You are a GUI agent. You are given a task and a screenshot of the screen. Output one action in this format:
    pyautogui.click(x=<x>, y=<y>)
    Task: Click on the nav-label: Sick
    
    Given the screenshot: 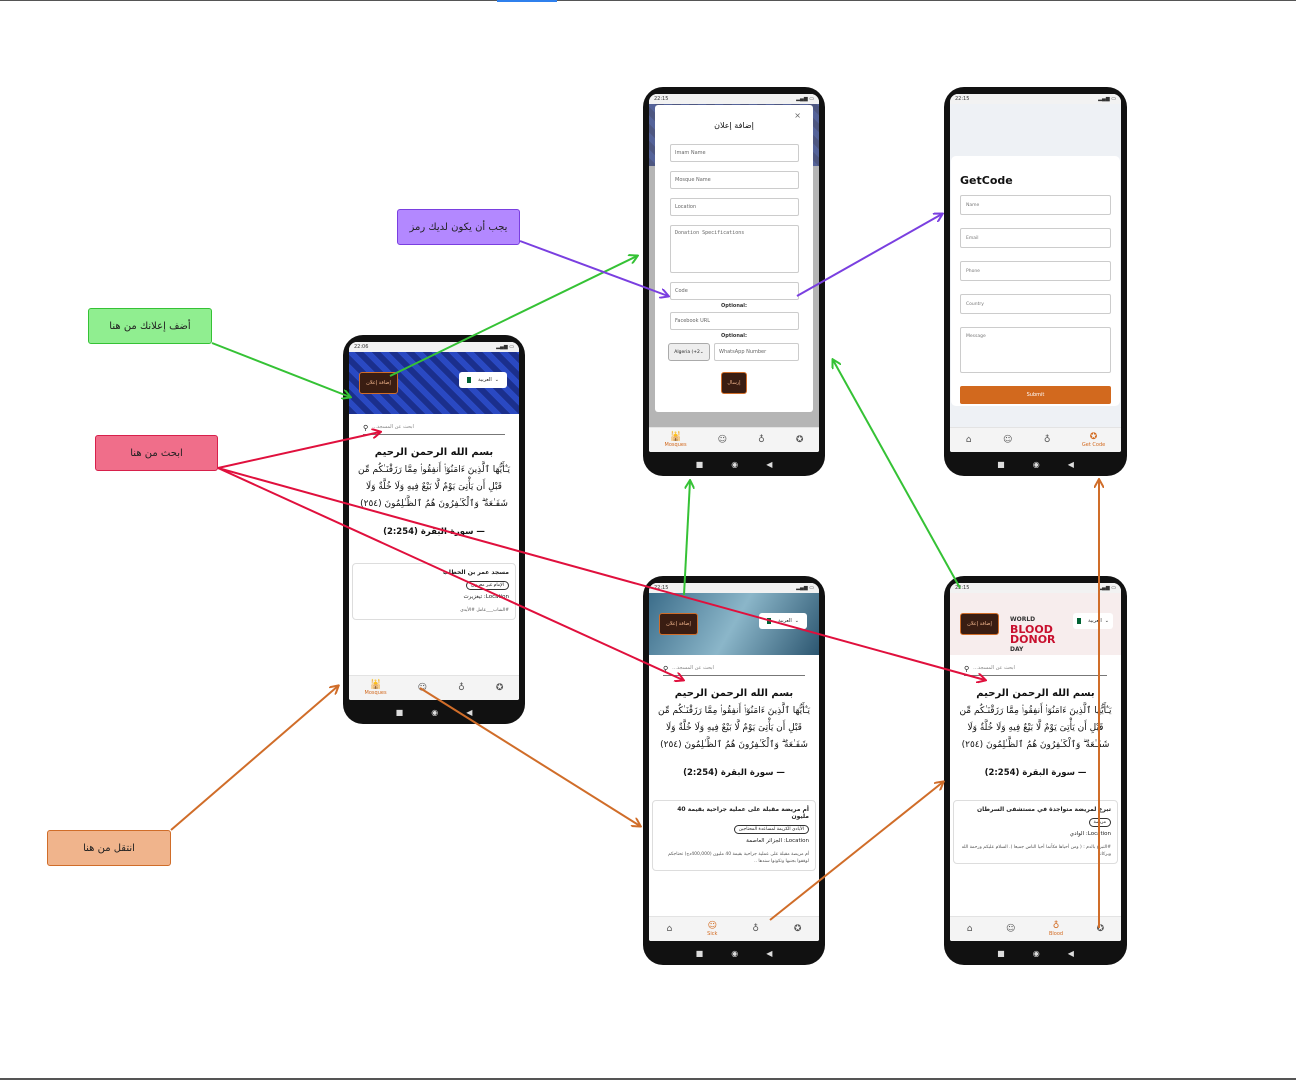 What is the action you would take?
    pyautogui.click(x=712, y=934)
    